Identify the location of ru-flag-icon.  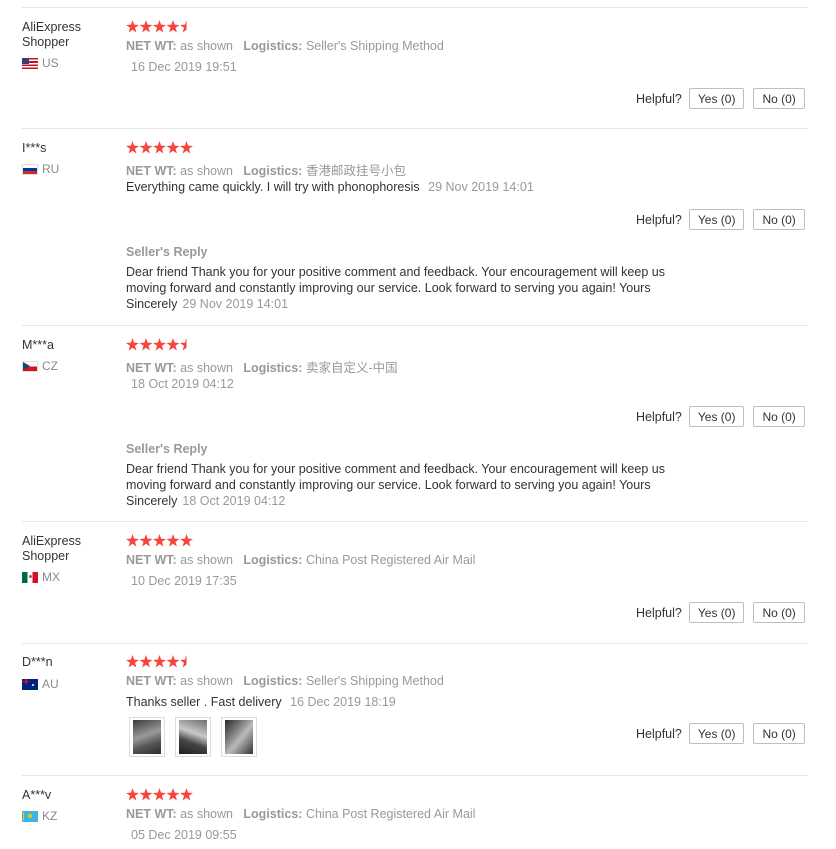
(30, 169).